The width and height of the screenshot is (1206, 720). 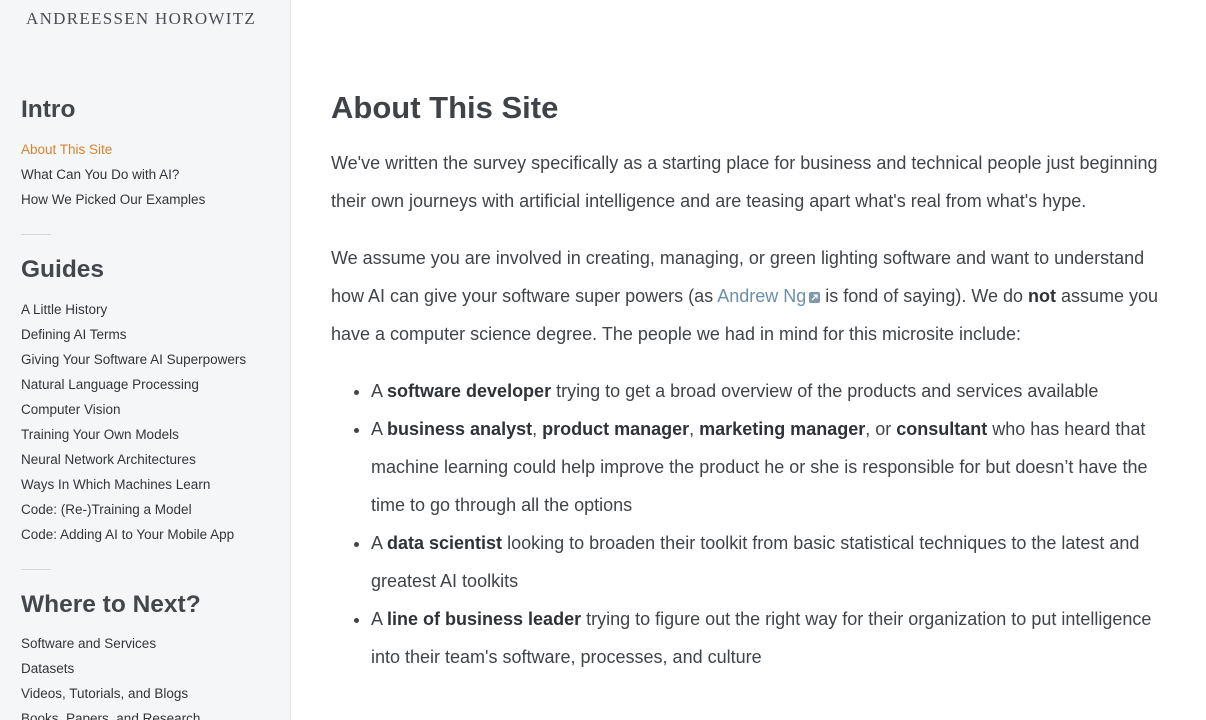 I want to click on page-title: About This Site, so click(x=445, y=107).